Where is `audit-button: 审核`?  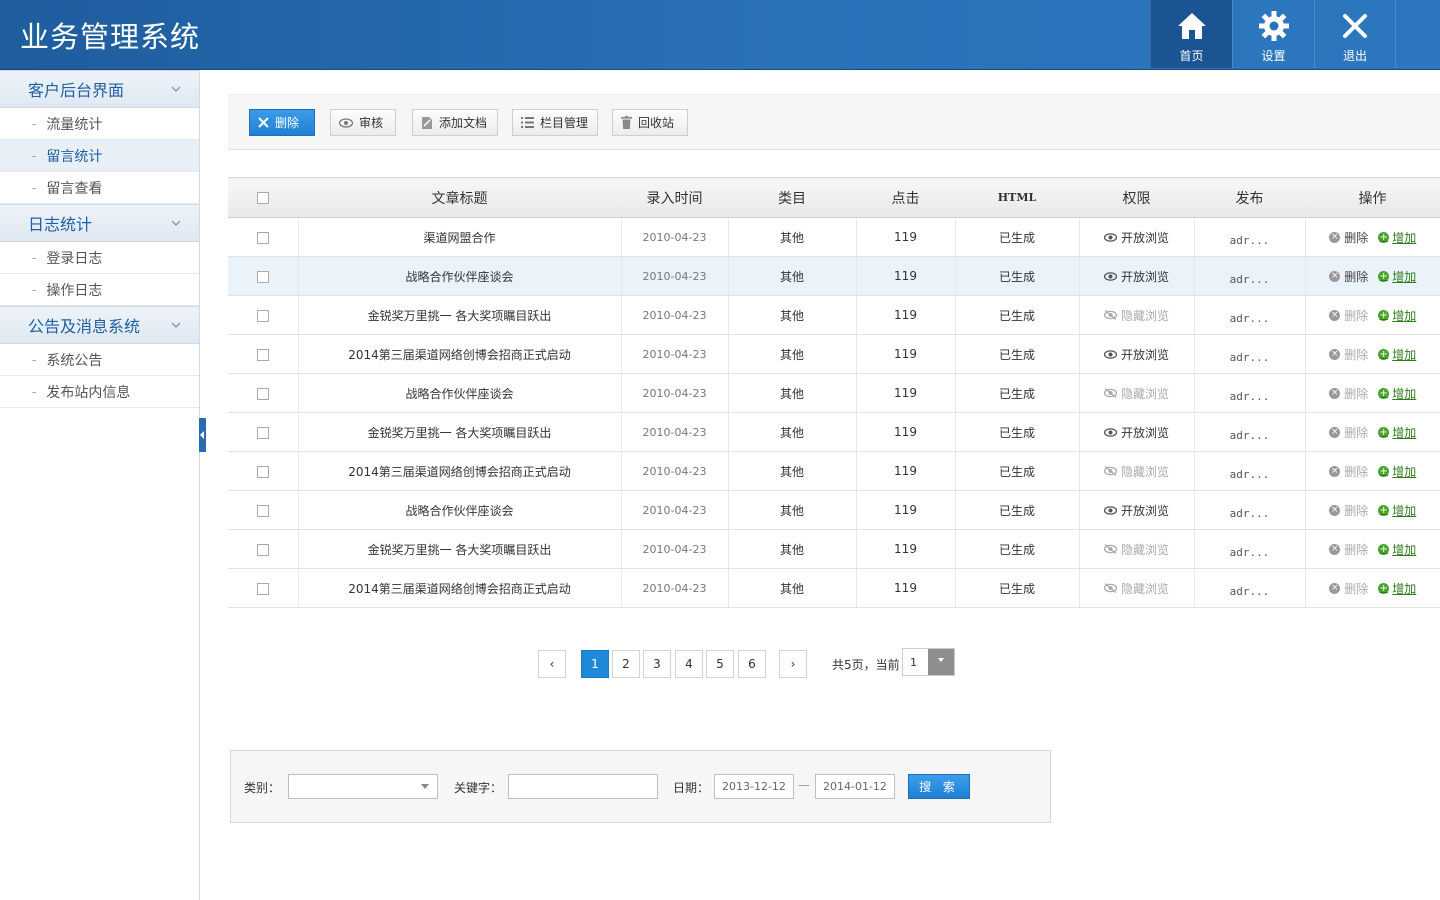 audit-button: 审核 is located at coordinates (363, 122).